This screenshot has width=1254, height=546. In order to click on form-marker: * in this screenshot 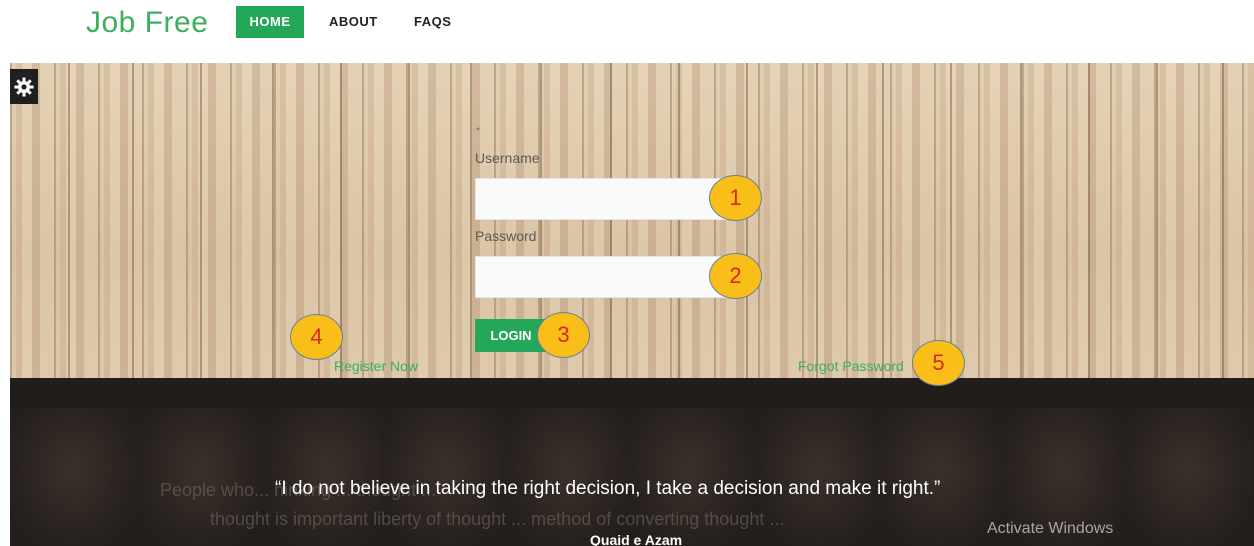, I will do `click(478, 131)`.